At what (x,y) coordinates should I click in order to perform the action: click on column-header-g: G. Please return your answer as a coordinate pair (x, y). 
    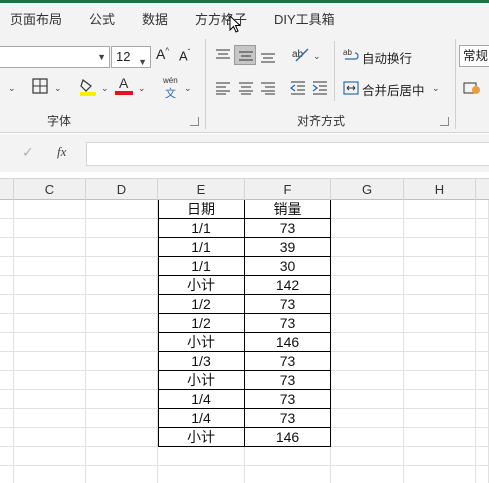
    Looking at the image, I should click on (367, 189).